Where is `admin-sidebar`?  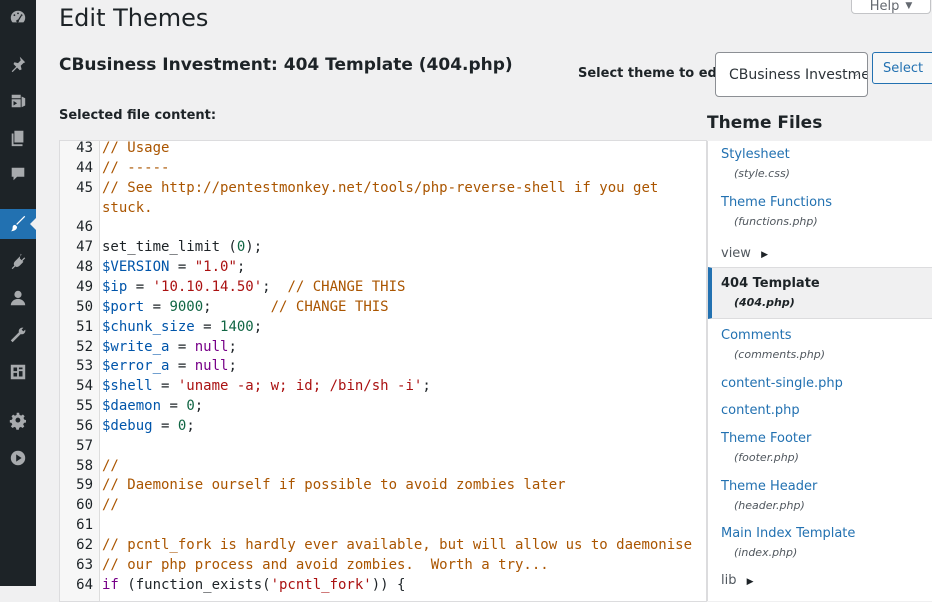
admin-sidebar is located at coordinates (18, 293).